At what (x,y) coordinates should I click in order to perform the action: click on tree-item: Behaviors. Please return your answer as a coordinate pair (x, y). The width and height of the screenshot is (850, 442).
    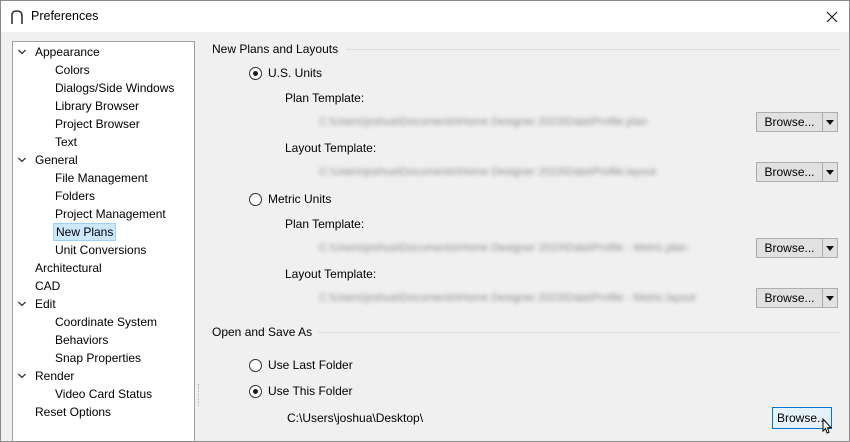
    Looking at the image, I should click on (103, 340).